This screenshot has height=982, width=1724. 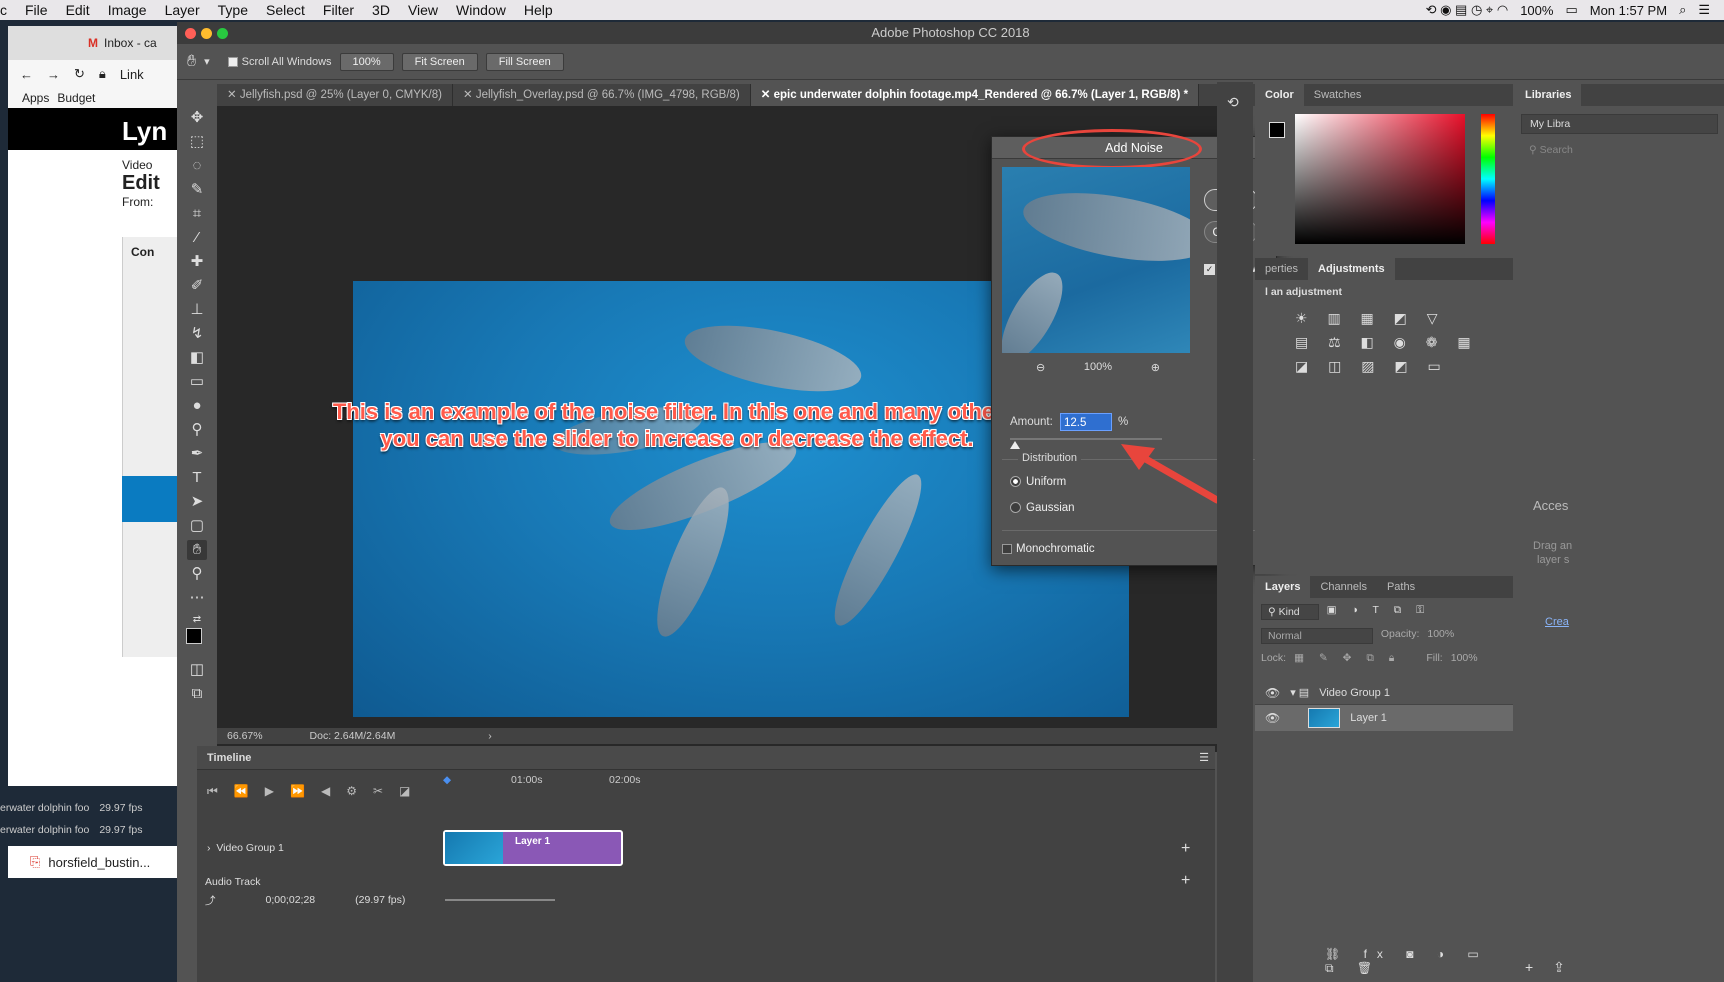 I want to click on tab-properties: perties, so click(x=1281, y=269).